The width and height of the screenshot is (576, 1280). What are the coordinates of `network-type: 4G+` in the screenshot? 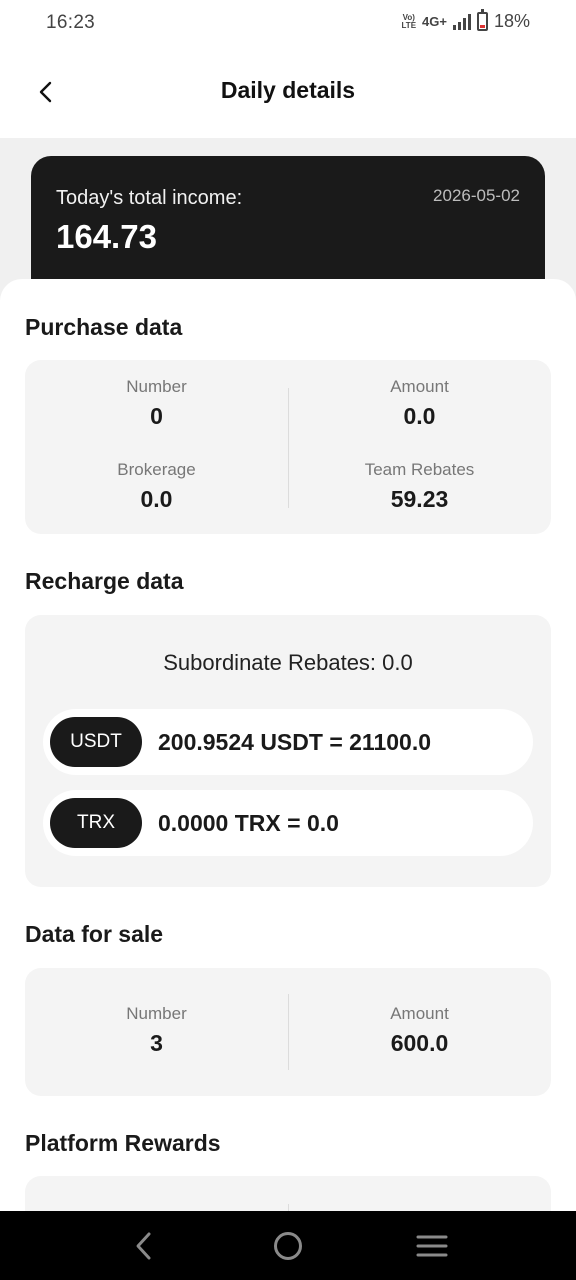 It's located at (434, 21).